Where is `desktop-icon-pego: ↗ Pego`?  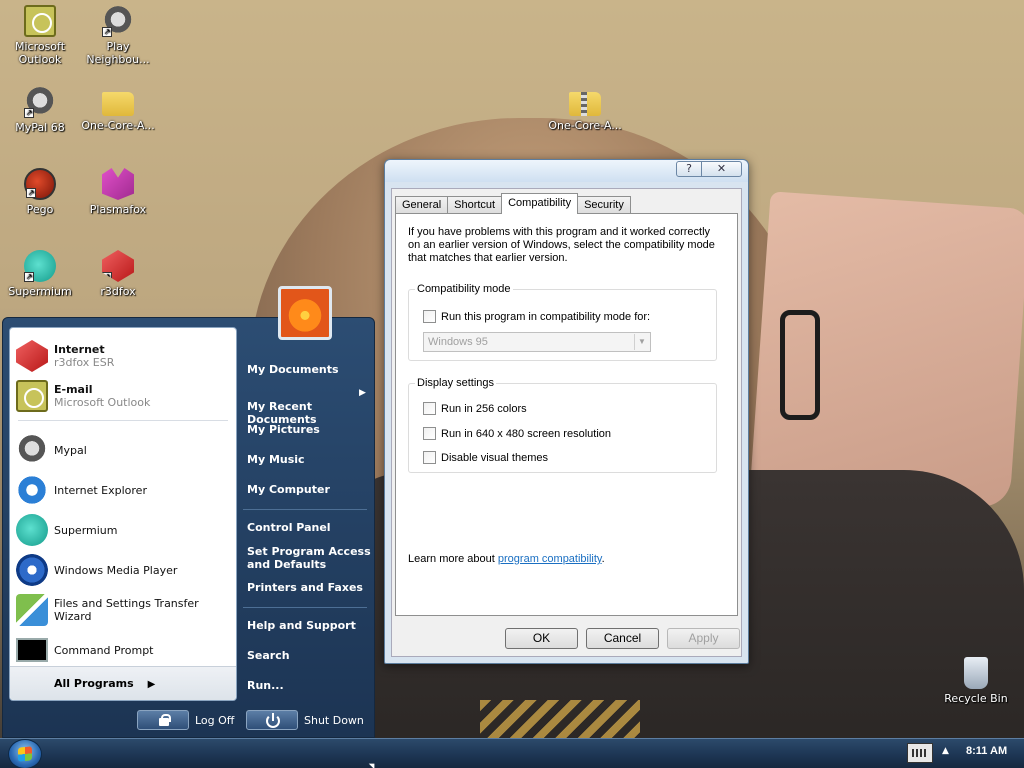
desktop-icon-pego: ↗ Pego is located at coordinates (40, 192).